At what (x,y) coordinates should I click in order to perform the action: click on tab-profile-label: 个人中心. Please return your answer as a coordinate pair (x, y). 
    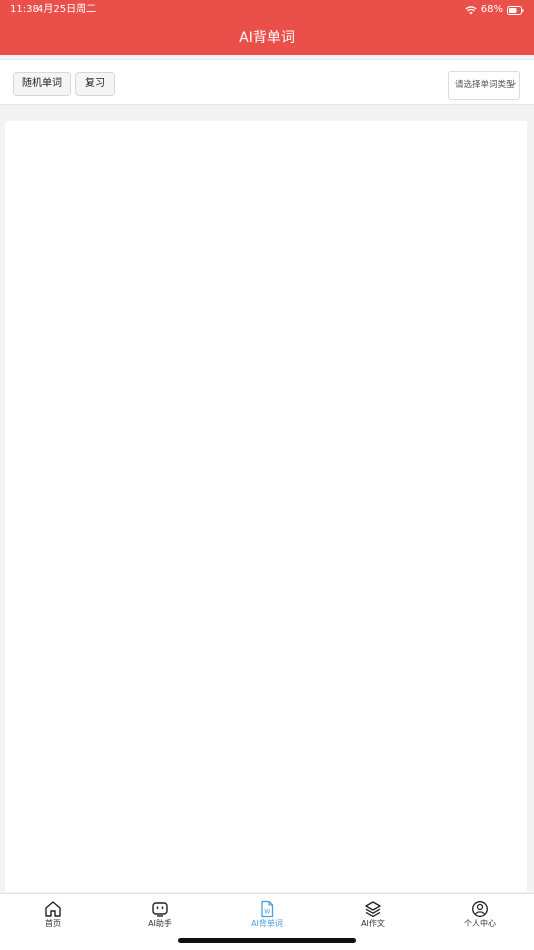
    Looking at the image, I should click on (480, 923).